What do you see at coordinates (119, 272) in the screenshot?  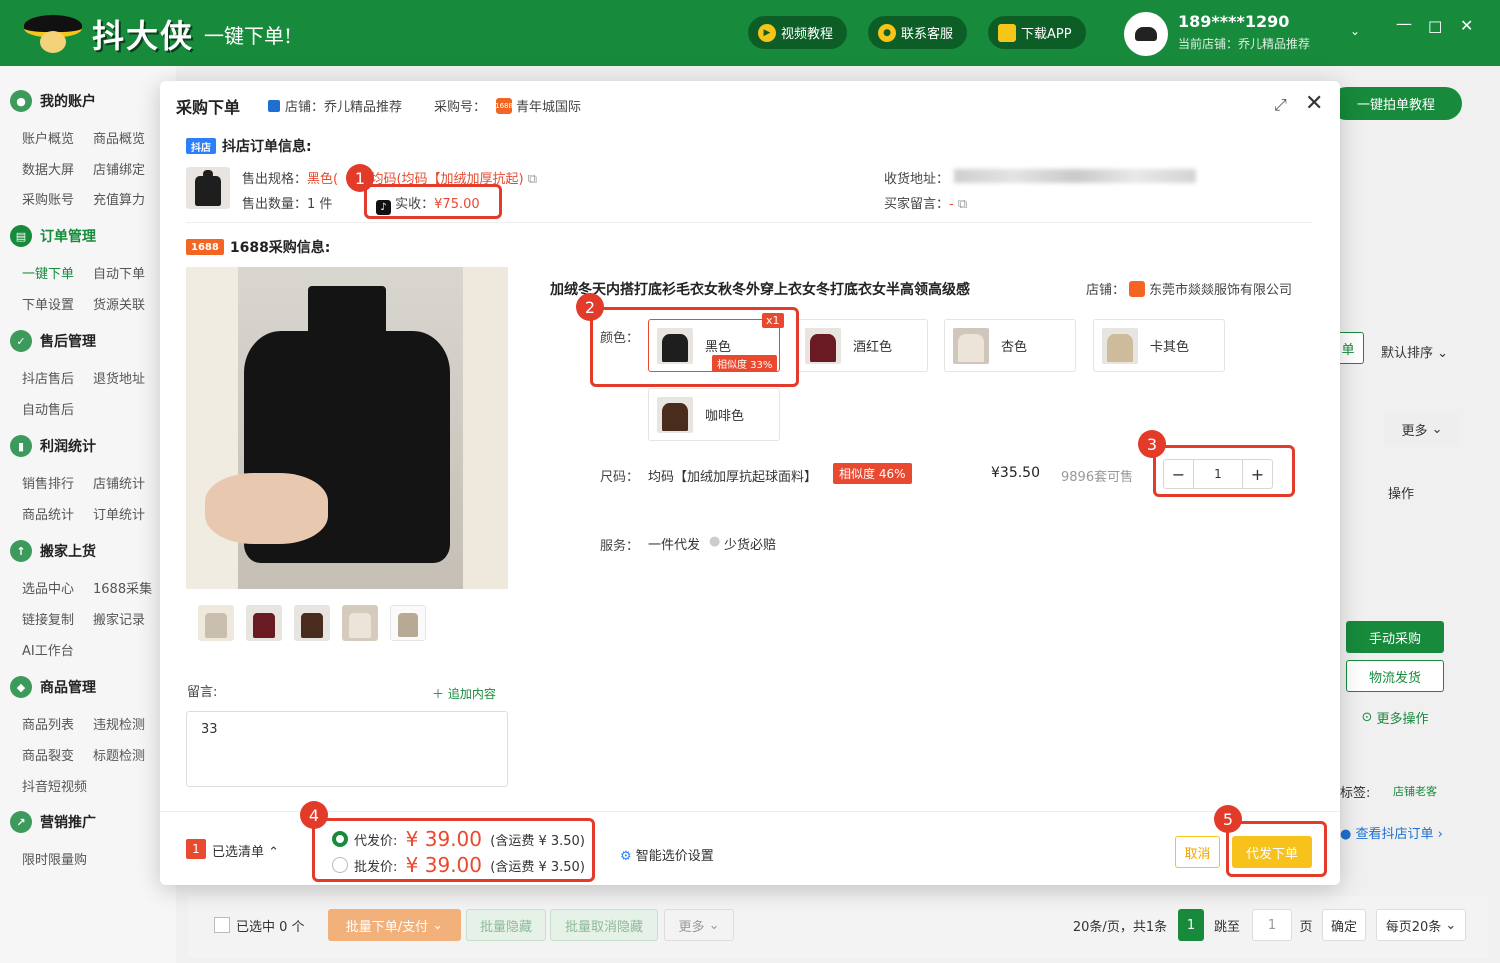 I see `sidebar-item: 自动下单` at bounding box center [119, 272].